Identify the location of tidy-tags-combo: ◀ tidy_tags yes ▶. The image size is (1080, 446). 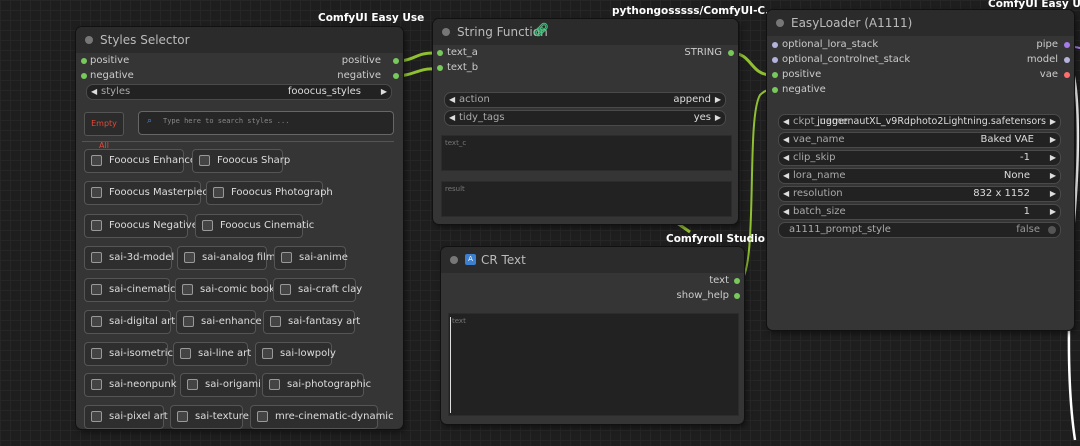
(585, 118).